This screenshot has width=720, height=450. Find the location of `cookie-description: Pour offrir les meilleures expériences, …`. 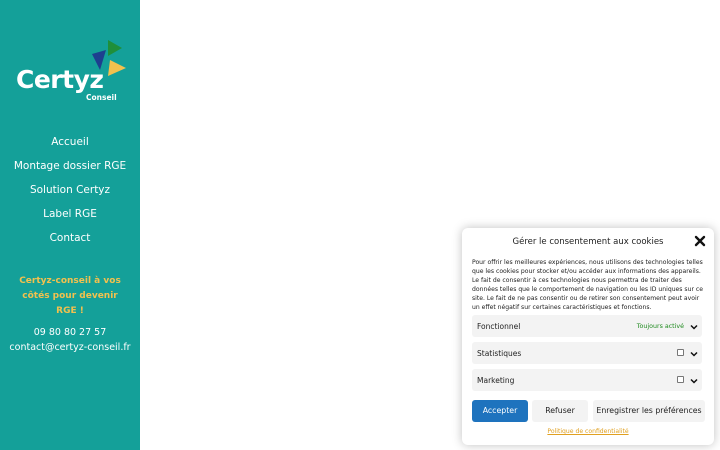

cookie-description: Pour offrir les meilleures expériences, … is located at coordinates (587, 285).